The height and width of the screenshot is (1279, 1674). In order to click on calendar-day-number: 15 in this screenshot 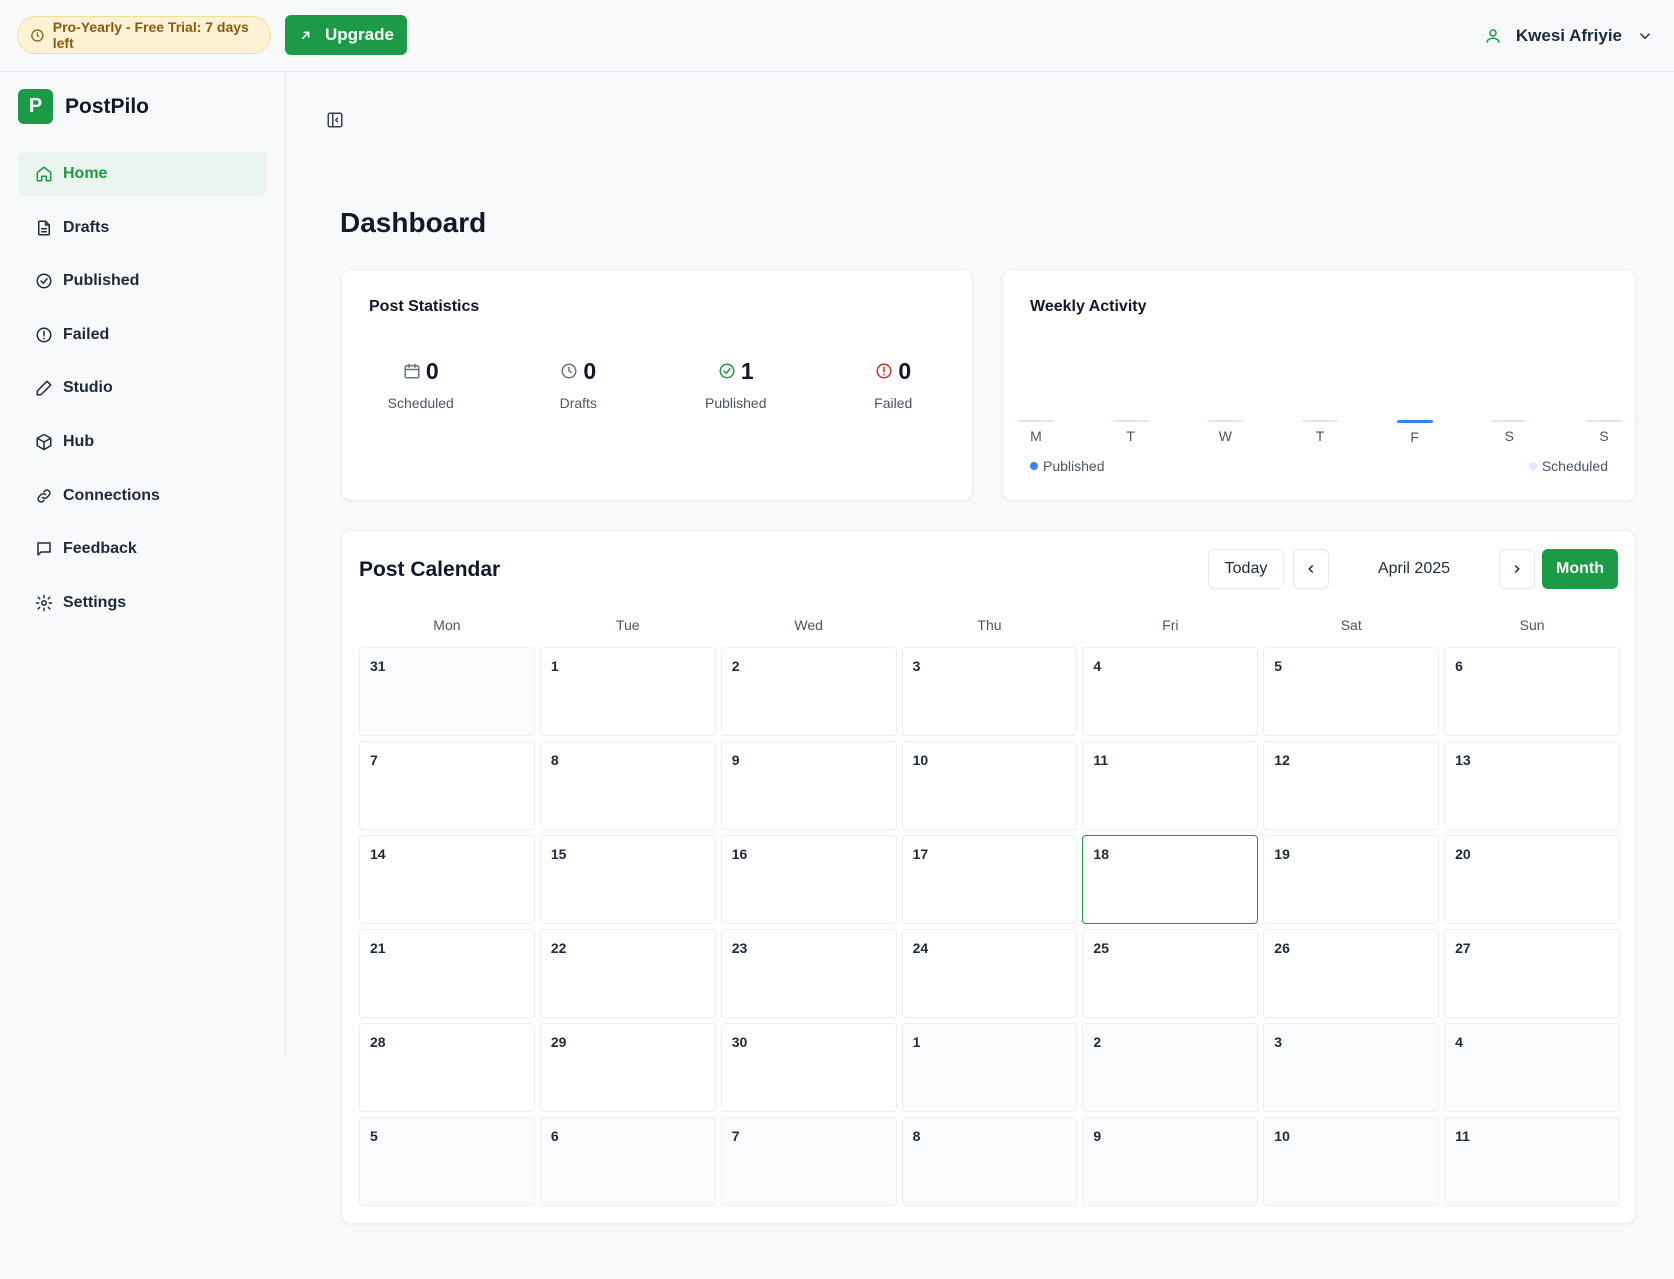, I will do `click(558, 854)`.